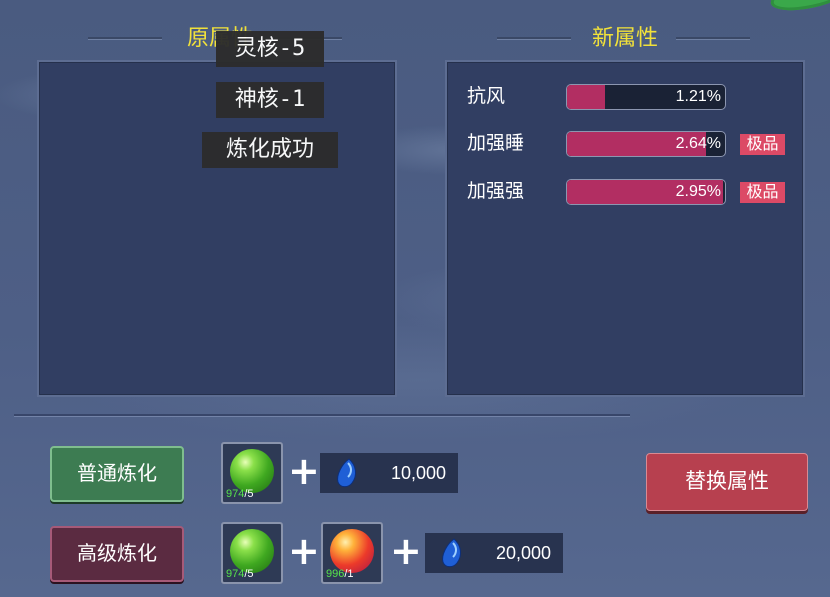 This screenshot has width=830, height=597. What do you see at coordinates (496, 191) in the screenshot?
I see `attribute-name: 加强强` at bounding box center [496, 191].